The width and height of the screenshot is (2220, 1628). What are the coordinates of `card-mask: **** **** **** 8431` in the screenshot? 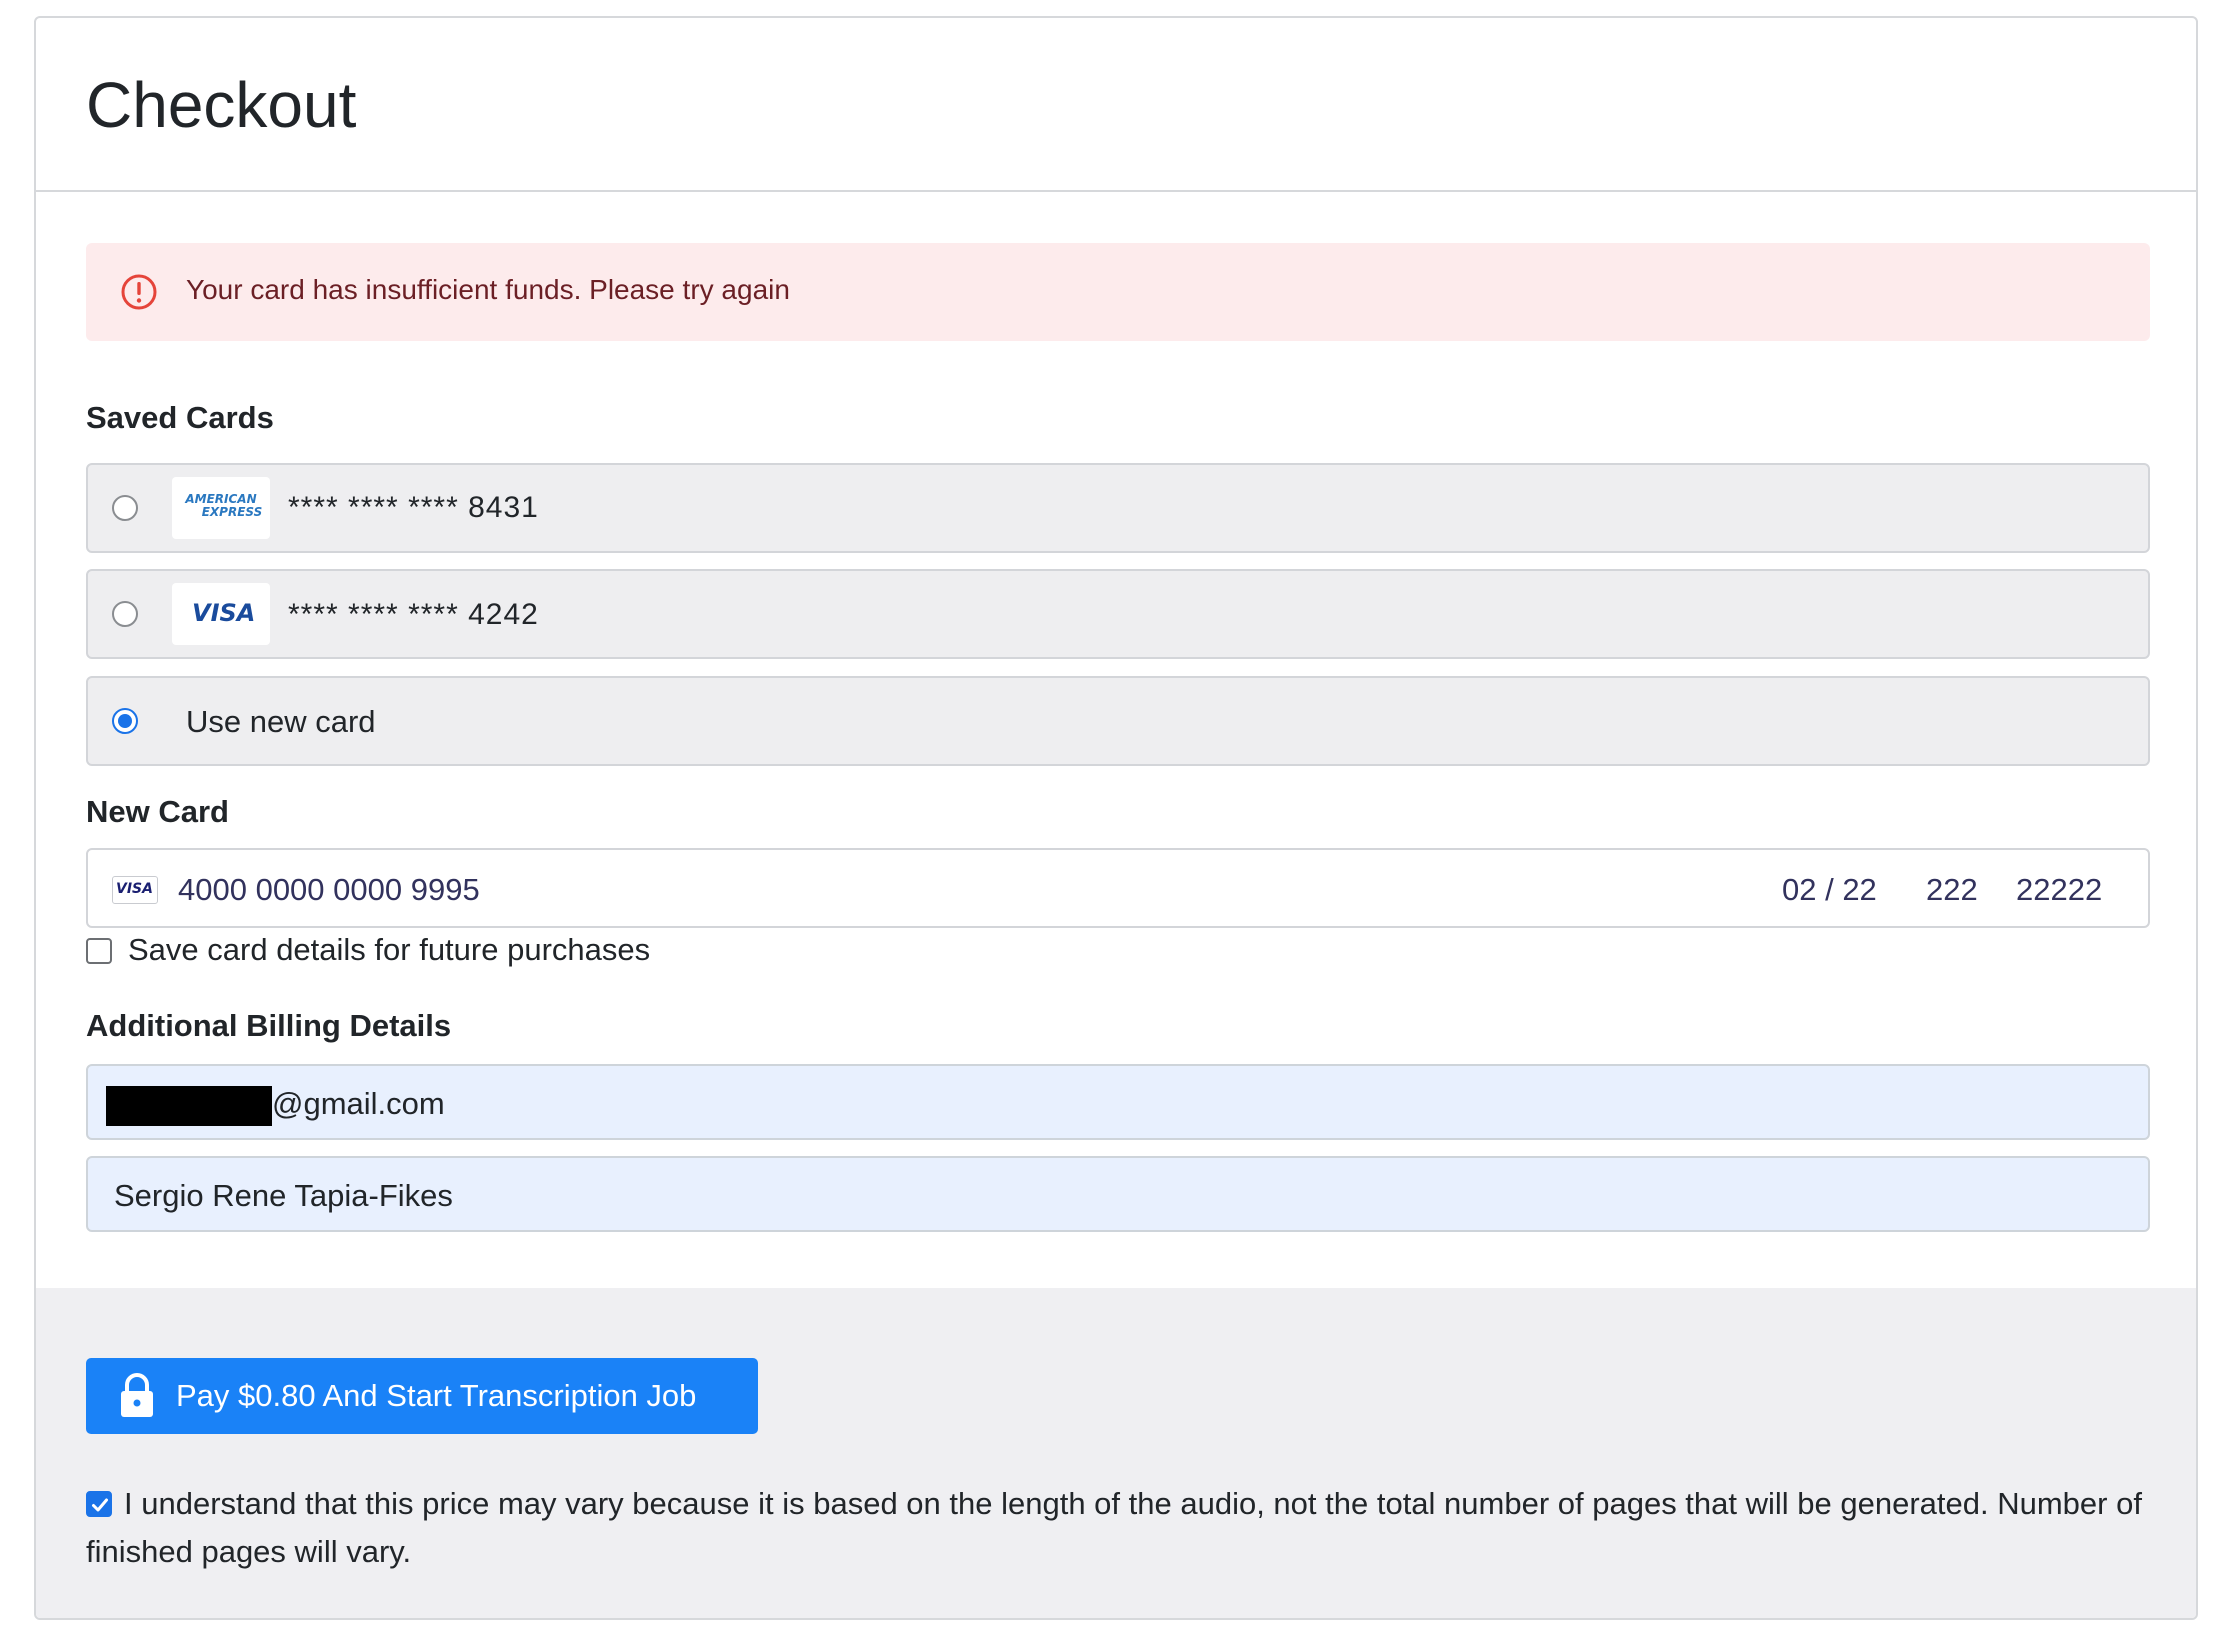 It's located at (413, 508).